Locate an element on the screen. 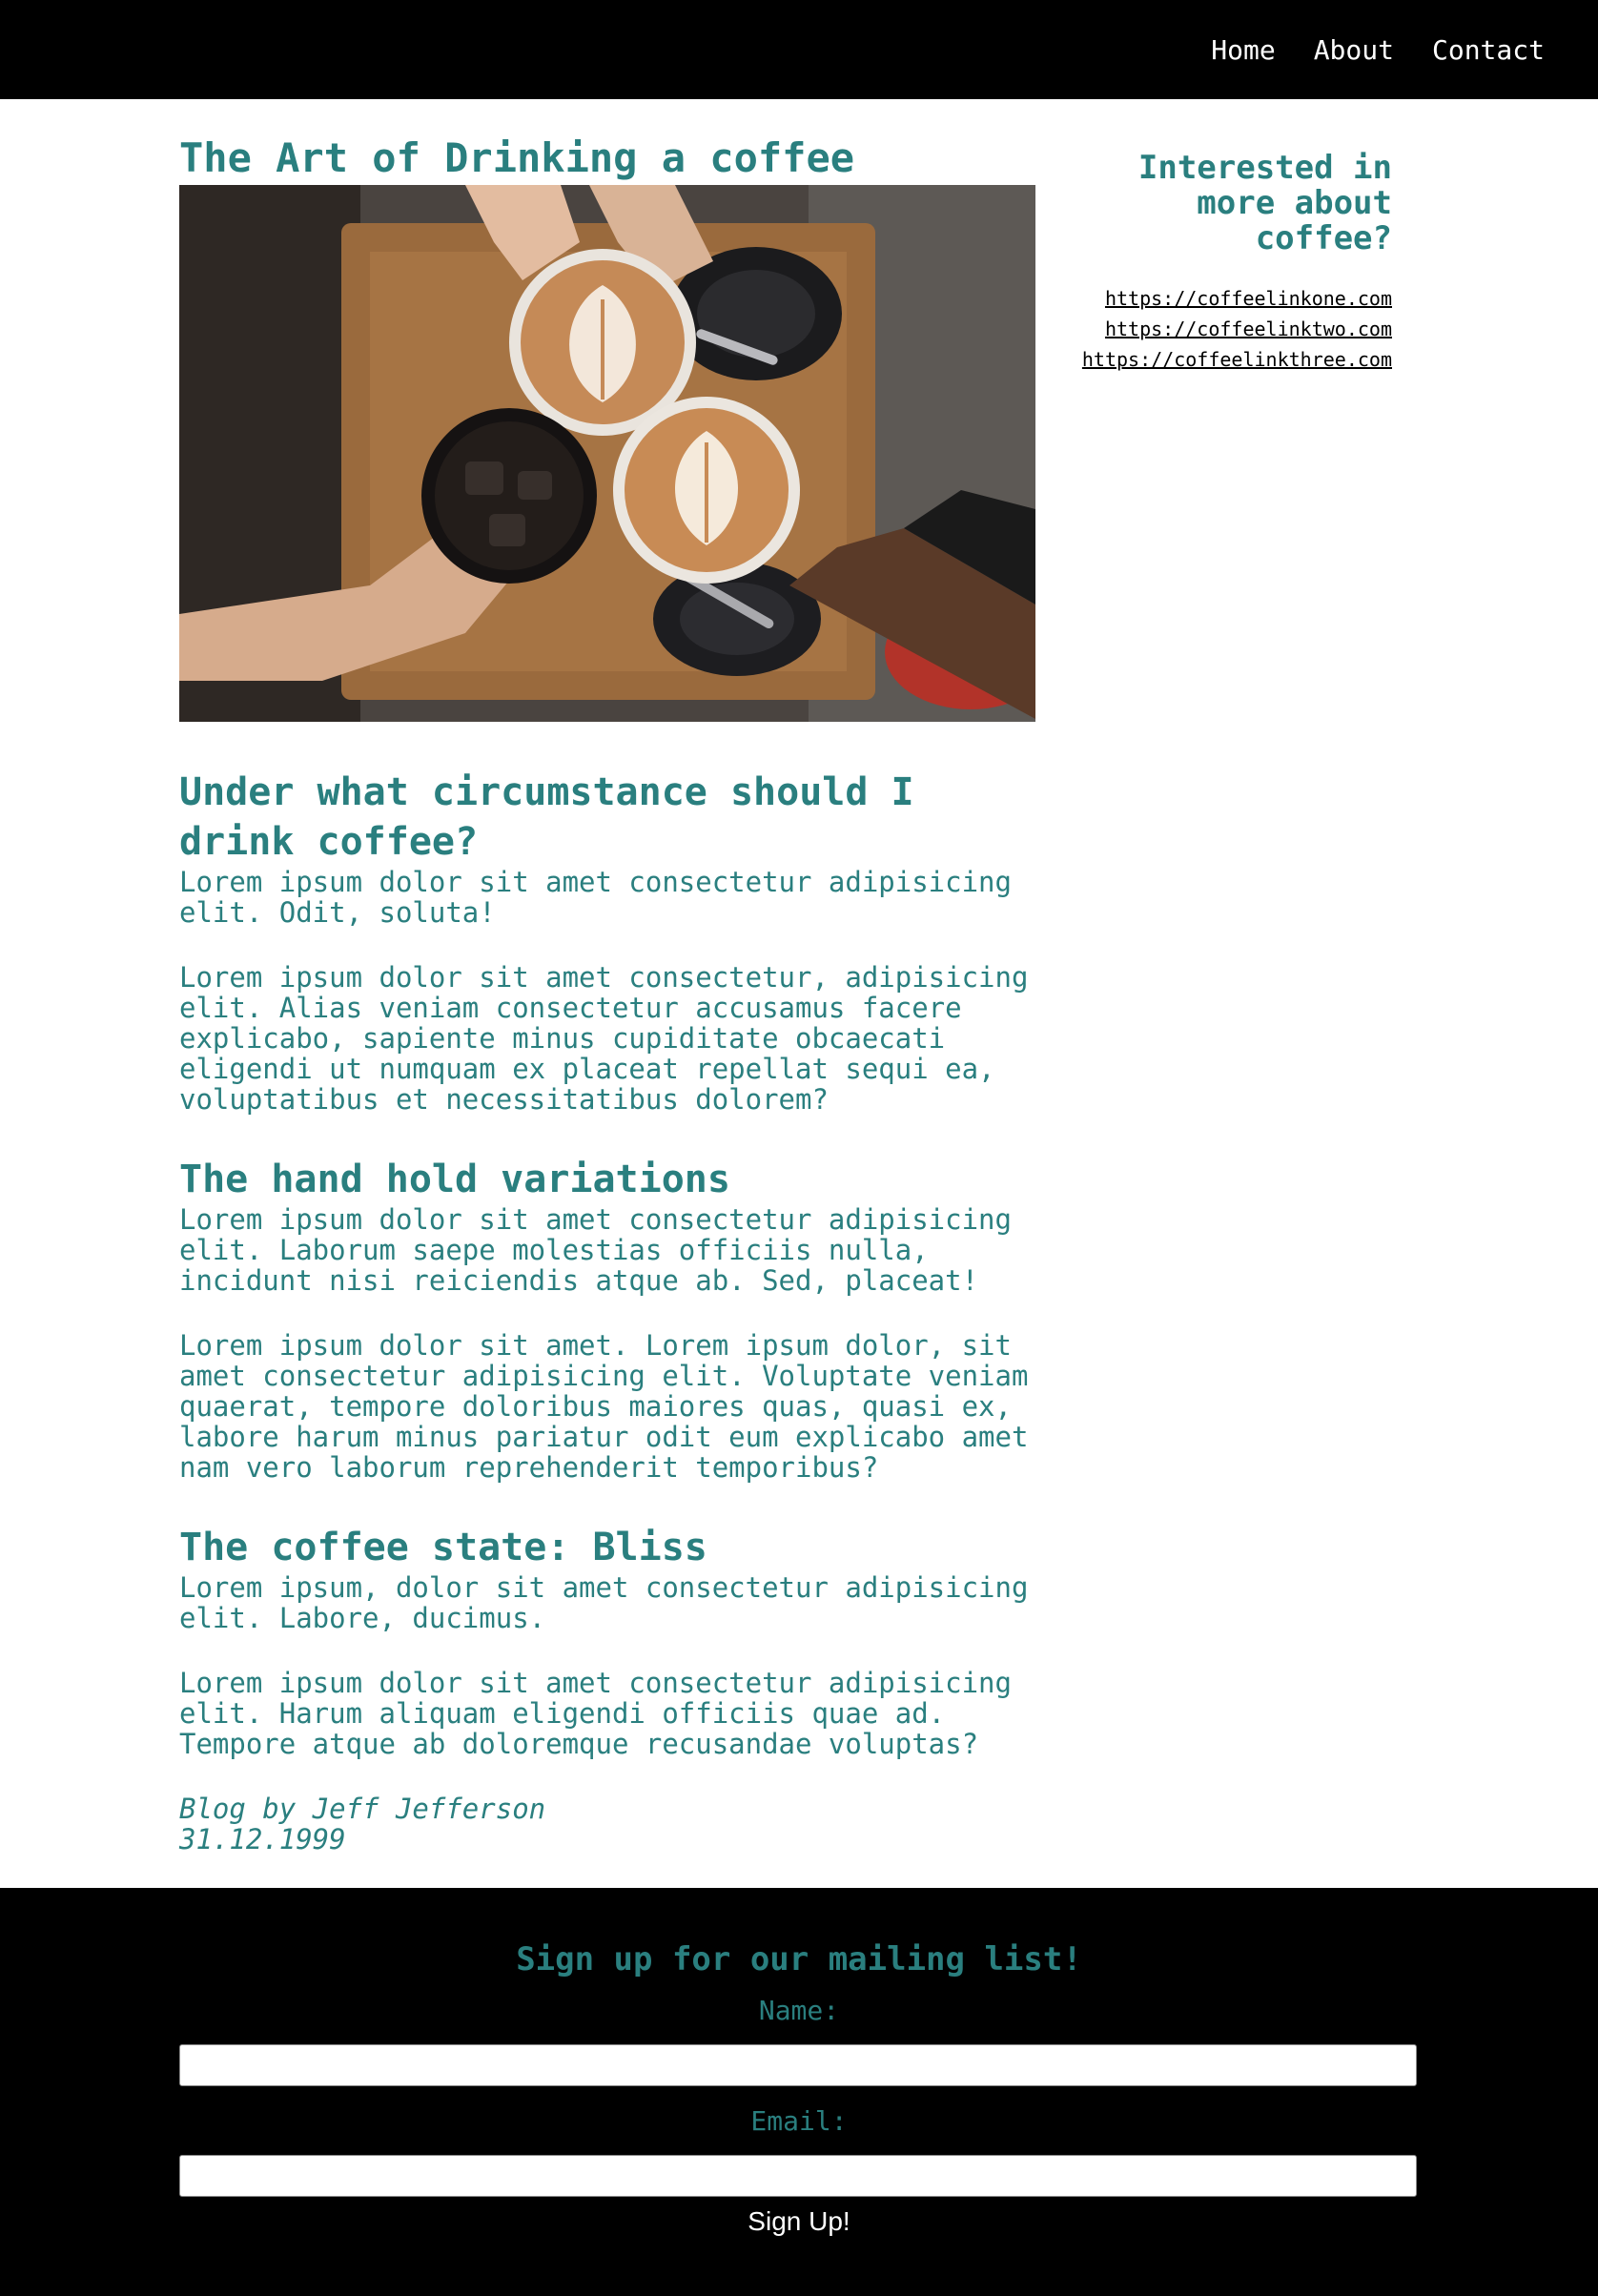 The width and height of the screenshot is (1598, 2296). sidebar-link-three: https://coffeelinkthree.com is located at coordinates (1230, 360).